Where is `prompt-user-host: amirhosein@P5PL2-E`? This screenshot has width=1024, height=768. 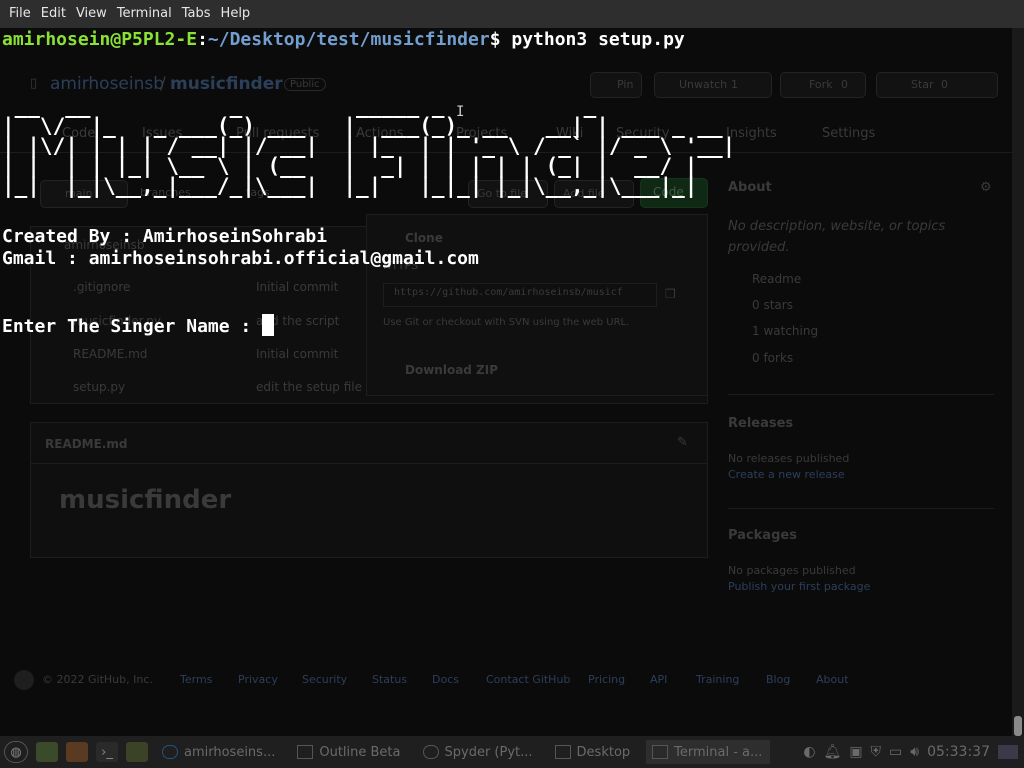
prompt-user-host: amirhosein@P5PL2-E is located at coordinates (100, 39).